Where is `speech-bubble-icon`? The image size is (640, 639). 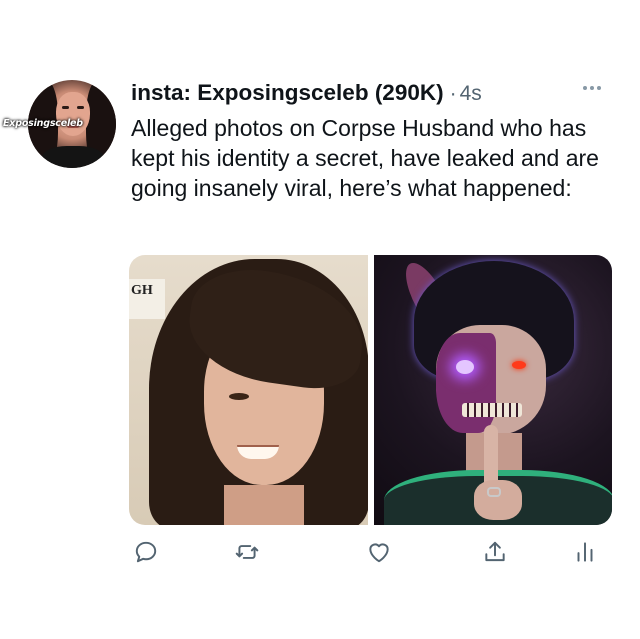 speech-bubble-icon is located at coordinates (146, 552).